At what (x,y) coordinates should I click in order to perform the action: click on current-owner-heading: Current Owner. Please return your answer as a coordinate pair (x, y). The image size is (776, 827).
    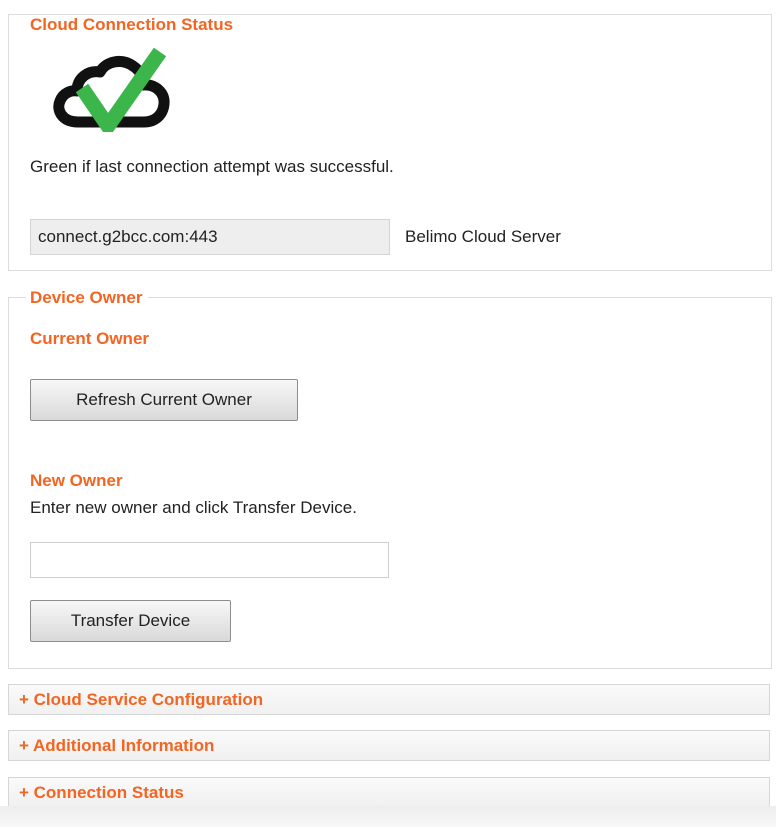
    Looking at the image, I should click on (90, 338).